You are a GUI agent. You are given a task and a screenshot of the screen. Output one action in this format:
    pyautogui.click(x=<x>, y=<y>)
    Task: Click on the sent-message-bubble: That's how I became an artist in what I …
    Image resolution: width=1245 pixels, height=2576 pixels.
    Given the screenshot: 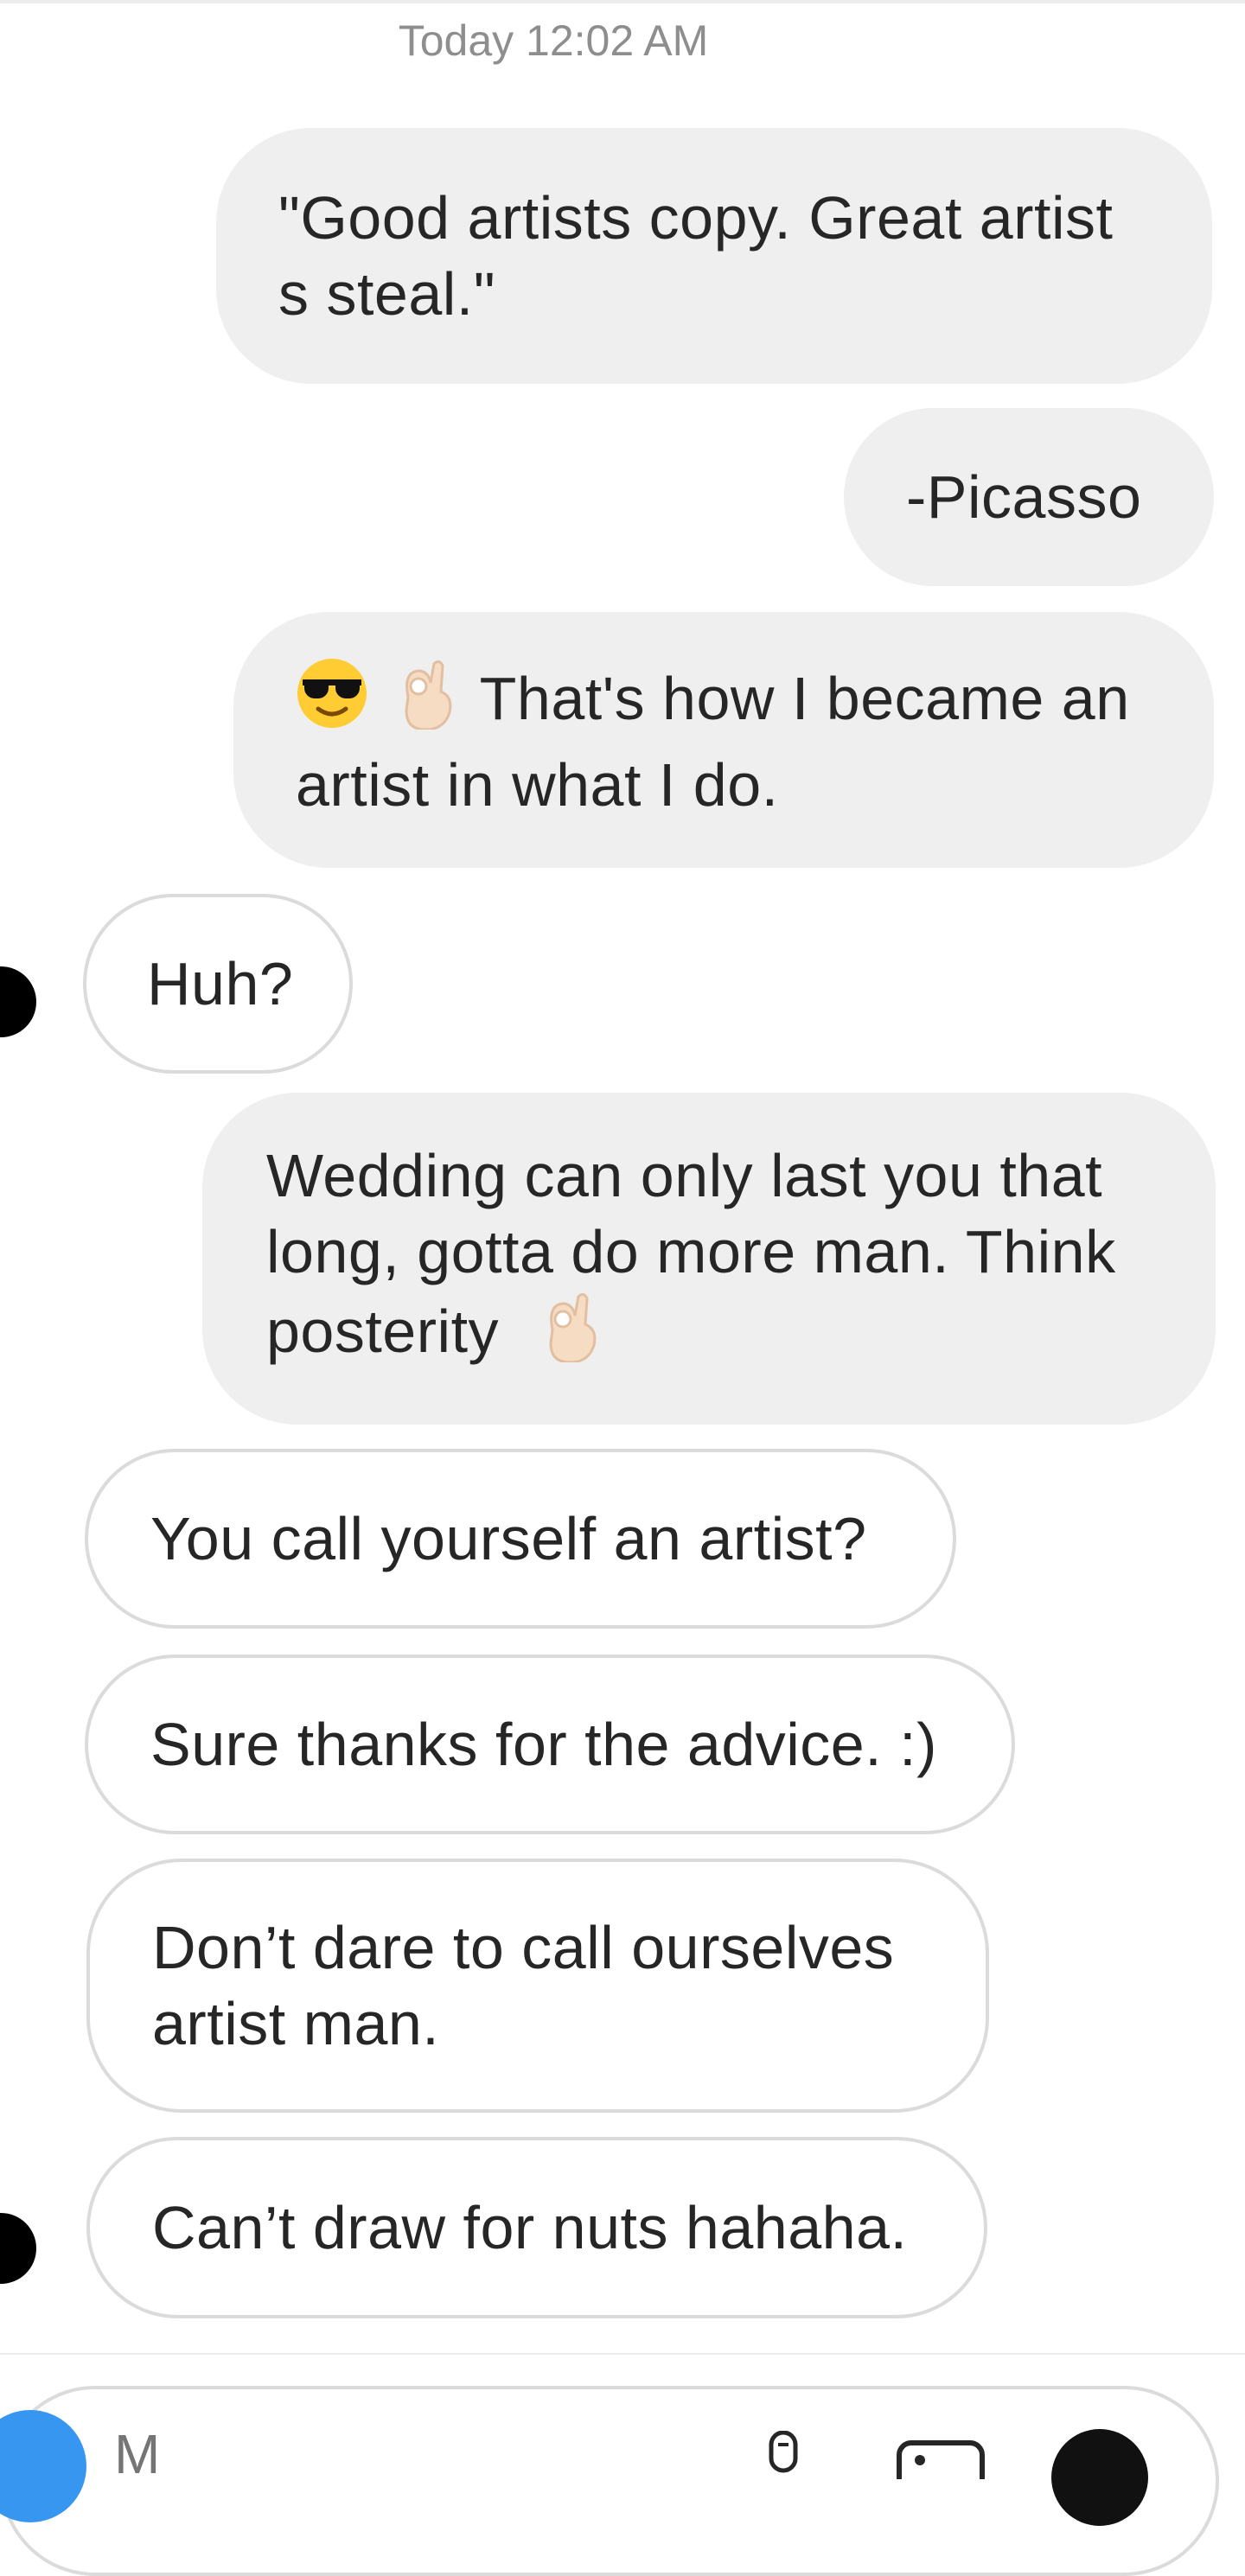 What is the action you would take?
    pyautogui.click(x=723, y=740)
    